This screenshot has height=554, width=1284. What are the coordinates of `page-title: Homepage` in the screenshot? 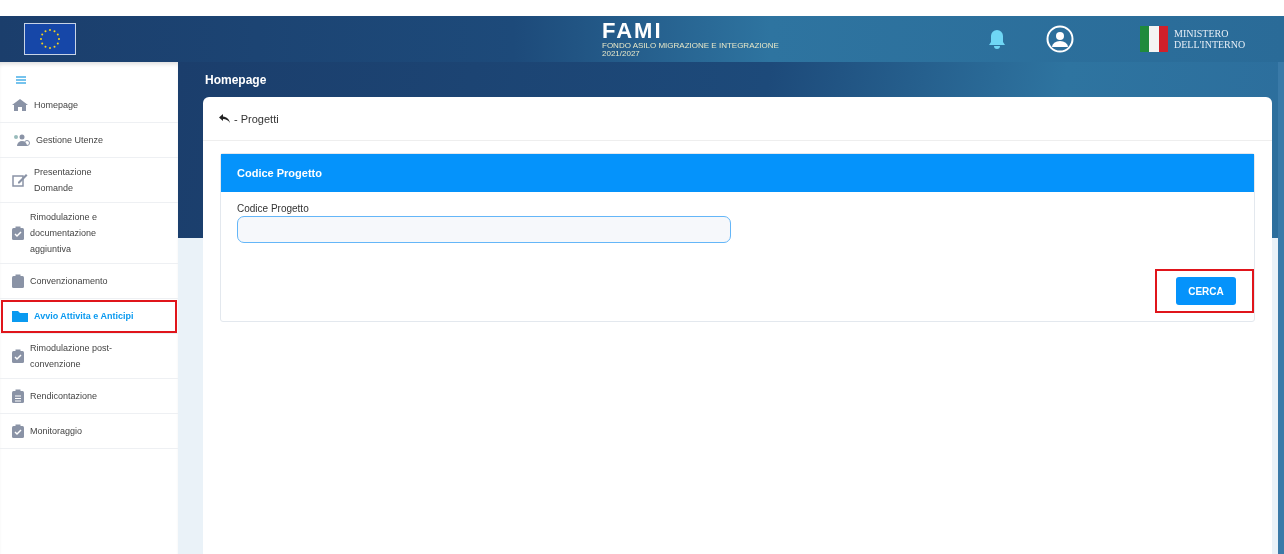 It's located at (236, 80).